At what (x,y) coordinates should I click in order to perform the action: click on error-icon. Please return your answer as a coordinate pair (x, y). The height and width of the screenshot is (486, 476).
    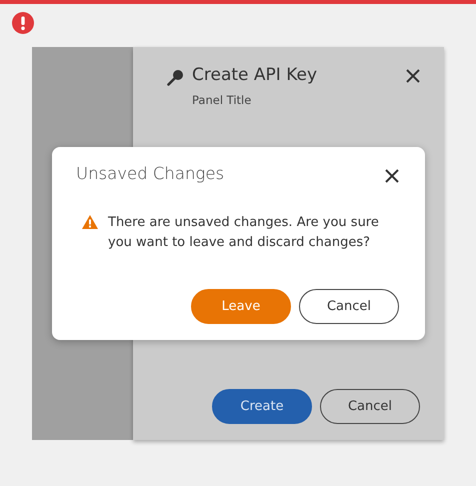
    Looking at the image, I should click on (23, 23).